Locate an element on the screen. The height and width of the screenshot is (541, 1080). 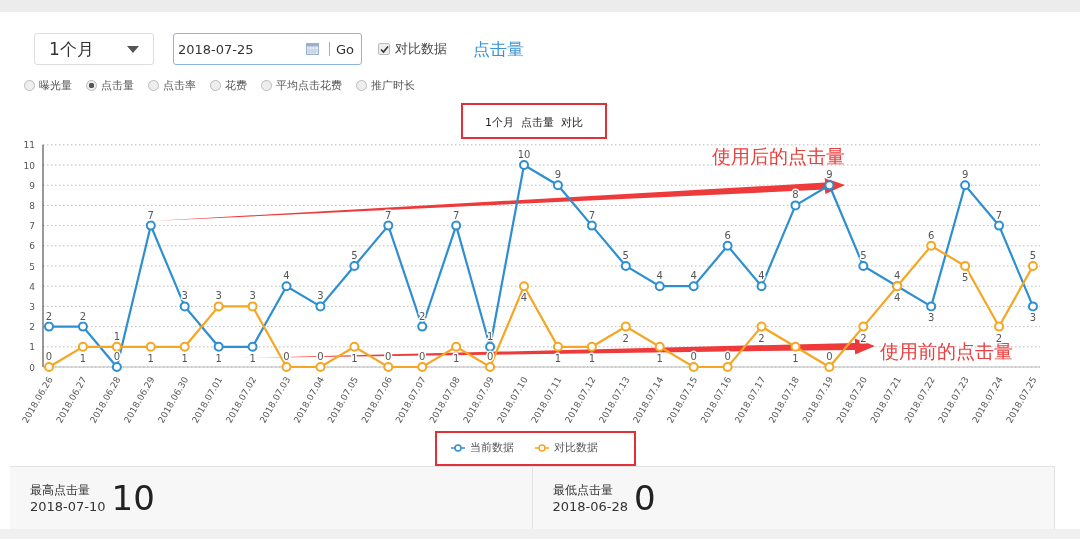
axis-label: 7 is located at coordinates (32, 226).